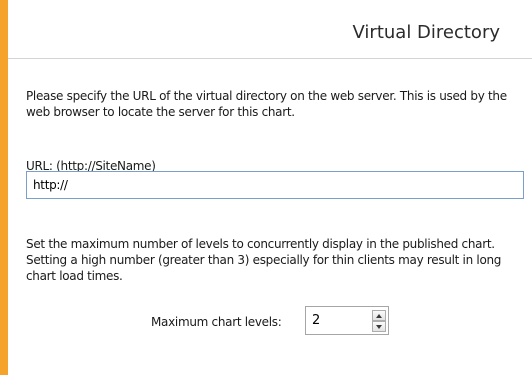  Describe the element at coordinates (216, 322) in the screenshot. I see `max-chart-levels-label: Maximum chart levels:` at that location.